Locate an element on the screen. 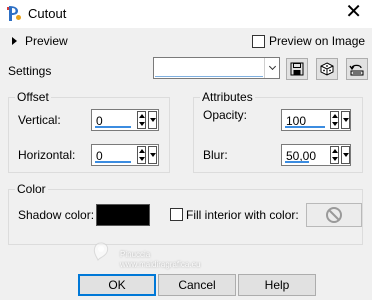 This screenshot has width=372, height=300. randomize-button is located at coordinates (327, 69).